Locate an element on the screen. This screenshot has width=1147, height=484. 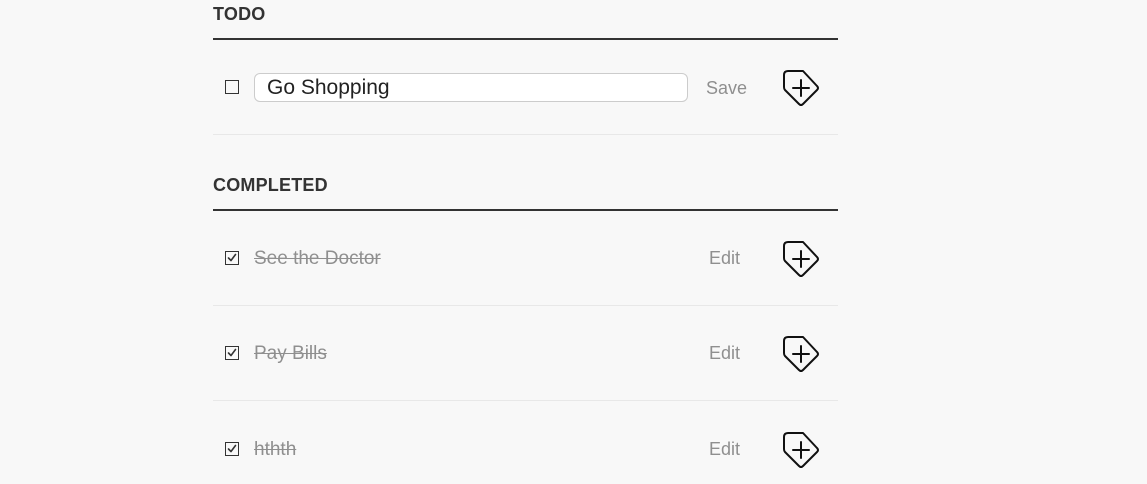
todo-item-checkbox is located at coordinates (232, 87).